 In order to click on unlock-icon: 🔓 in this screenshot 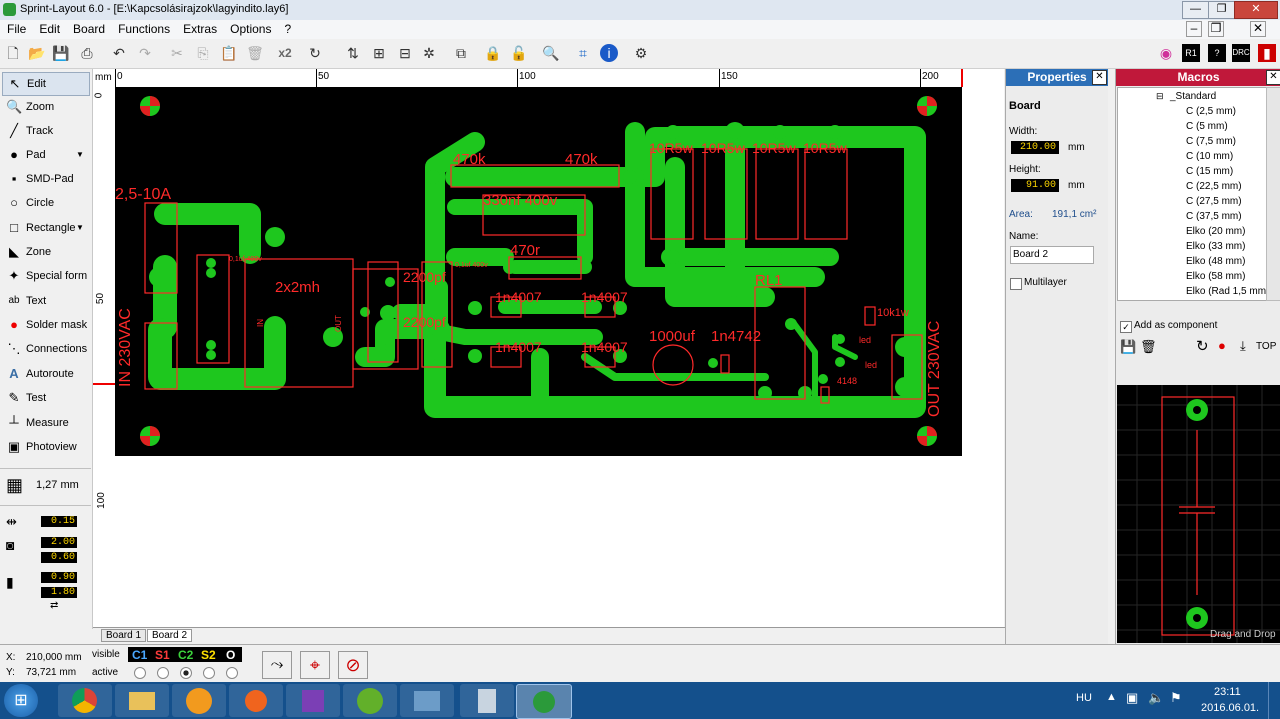, I will do `click(519, 53)`.